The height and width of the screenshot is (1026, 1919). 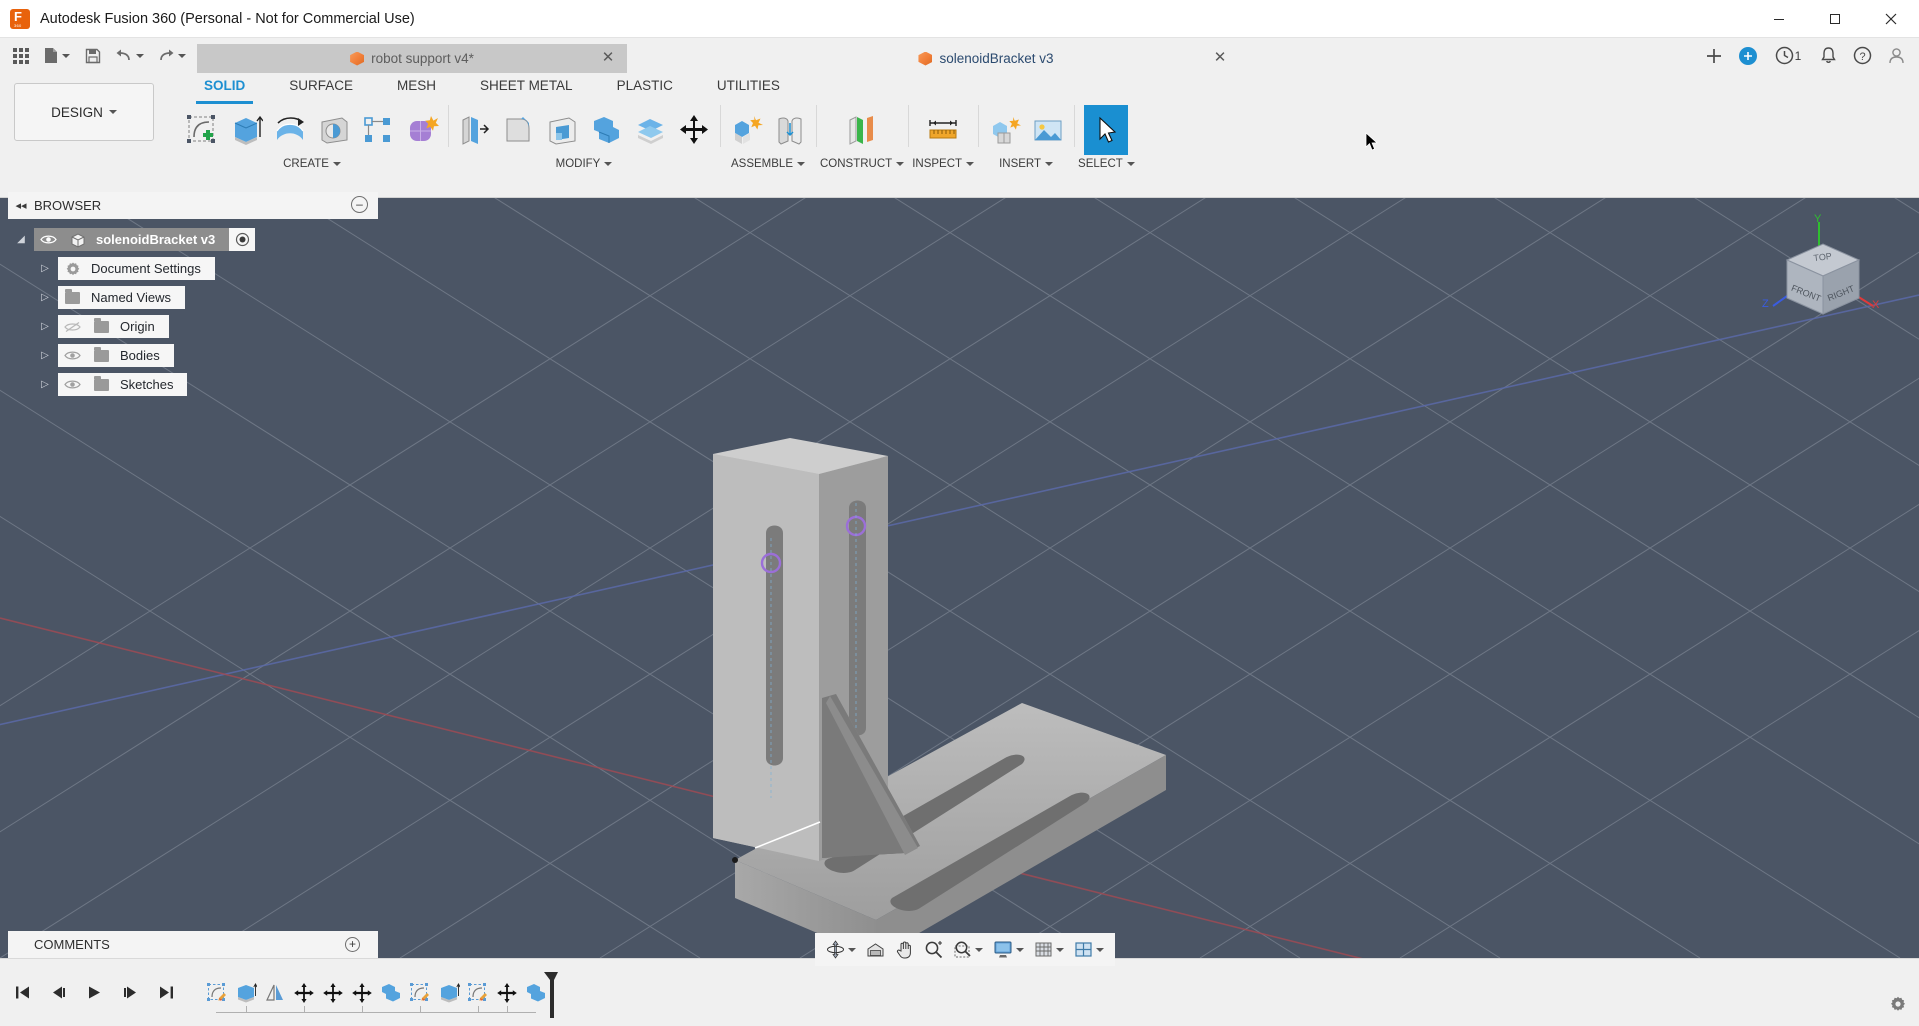 What do you see at coordinates (334, 130) in the screenshot?
I see `hole-button` at bounding box center [334, 130].